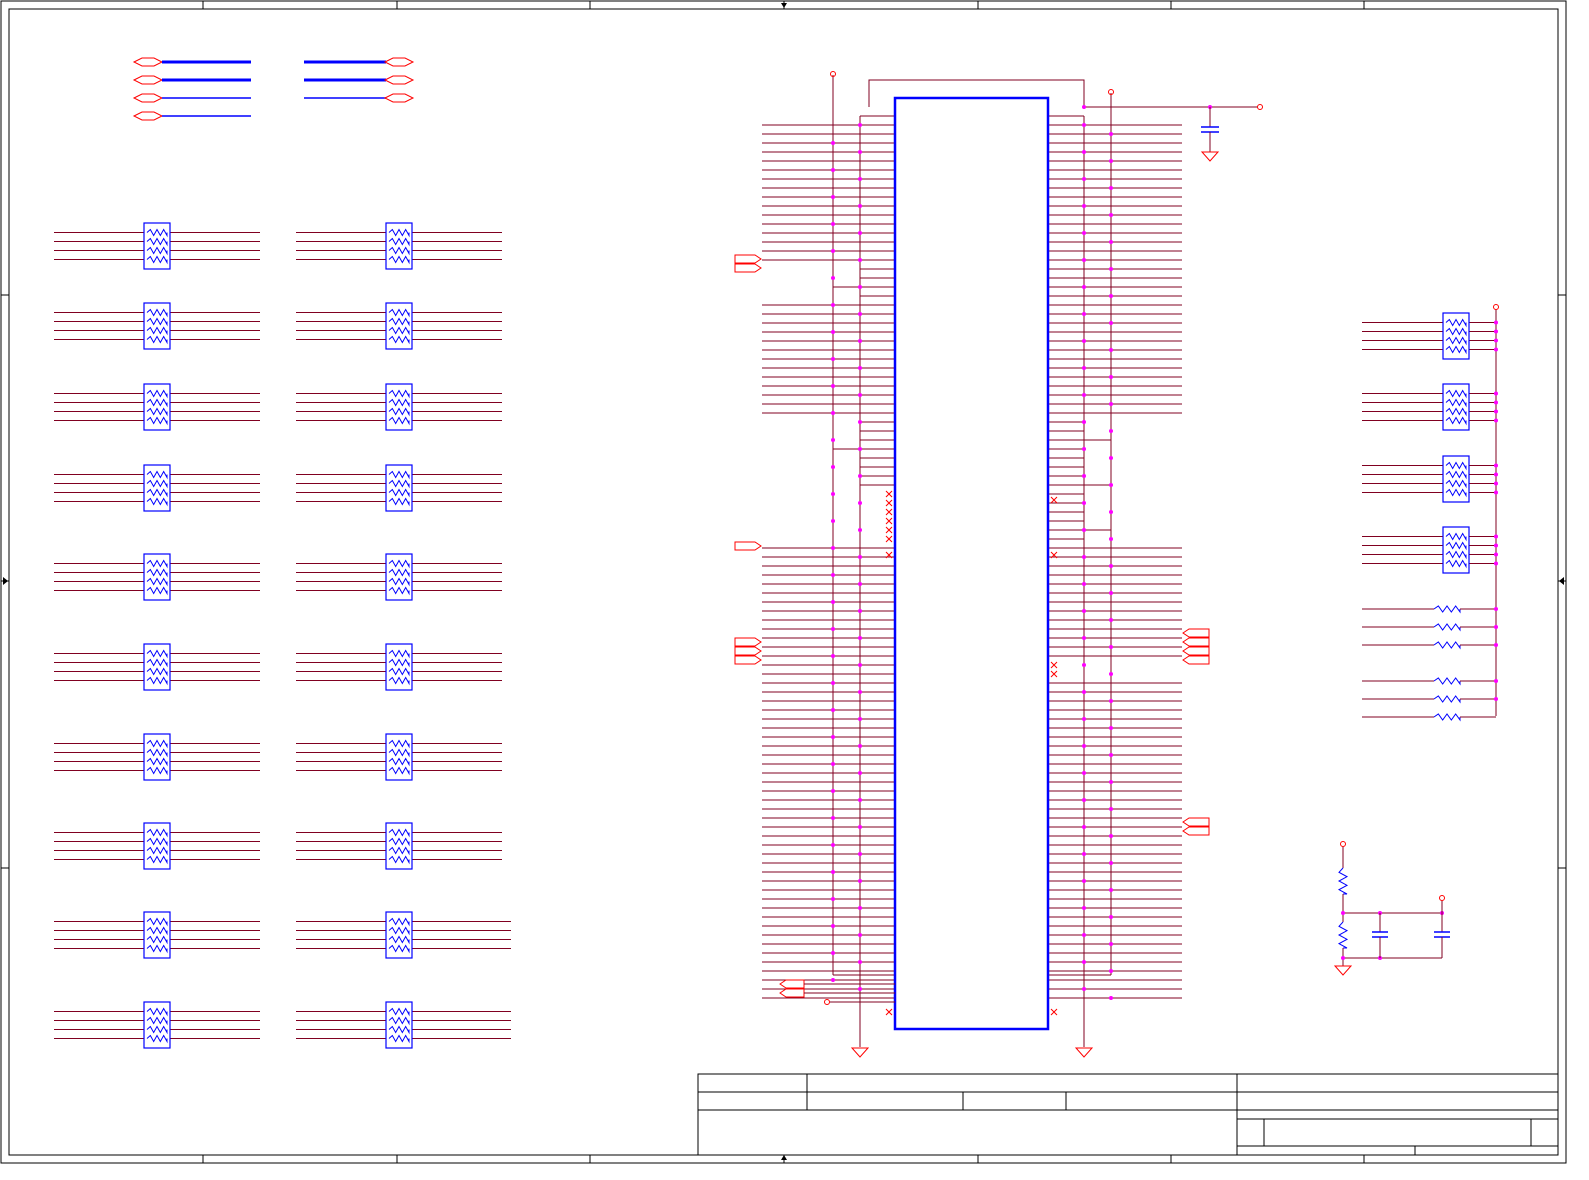  I want to click on title-frame, so click(1128, 1114).